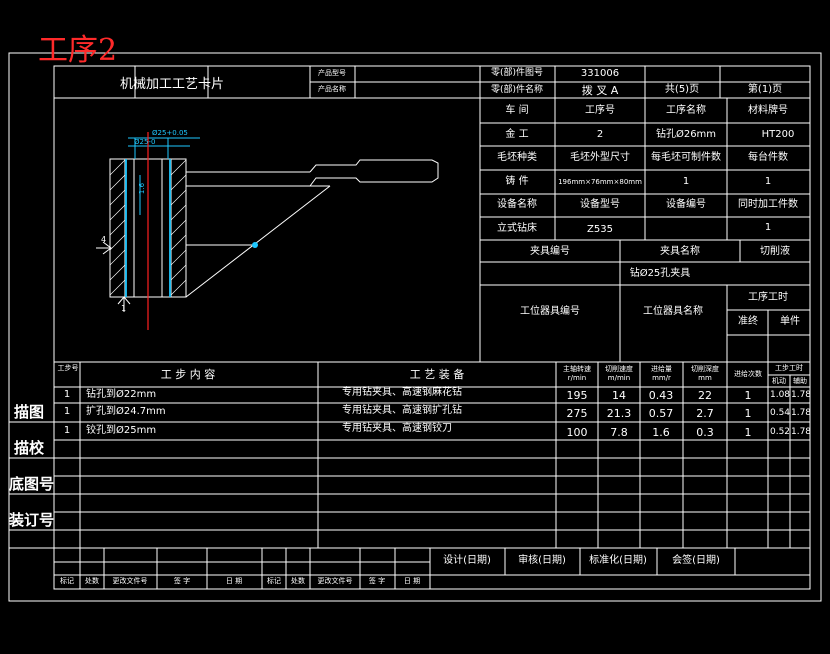 The image size is (830, 654). I want to click on equipment-model-value: Z535, so click(600, 229).